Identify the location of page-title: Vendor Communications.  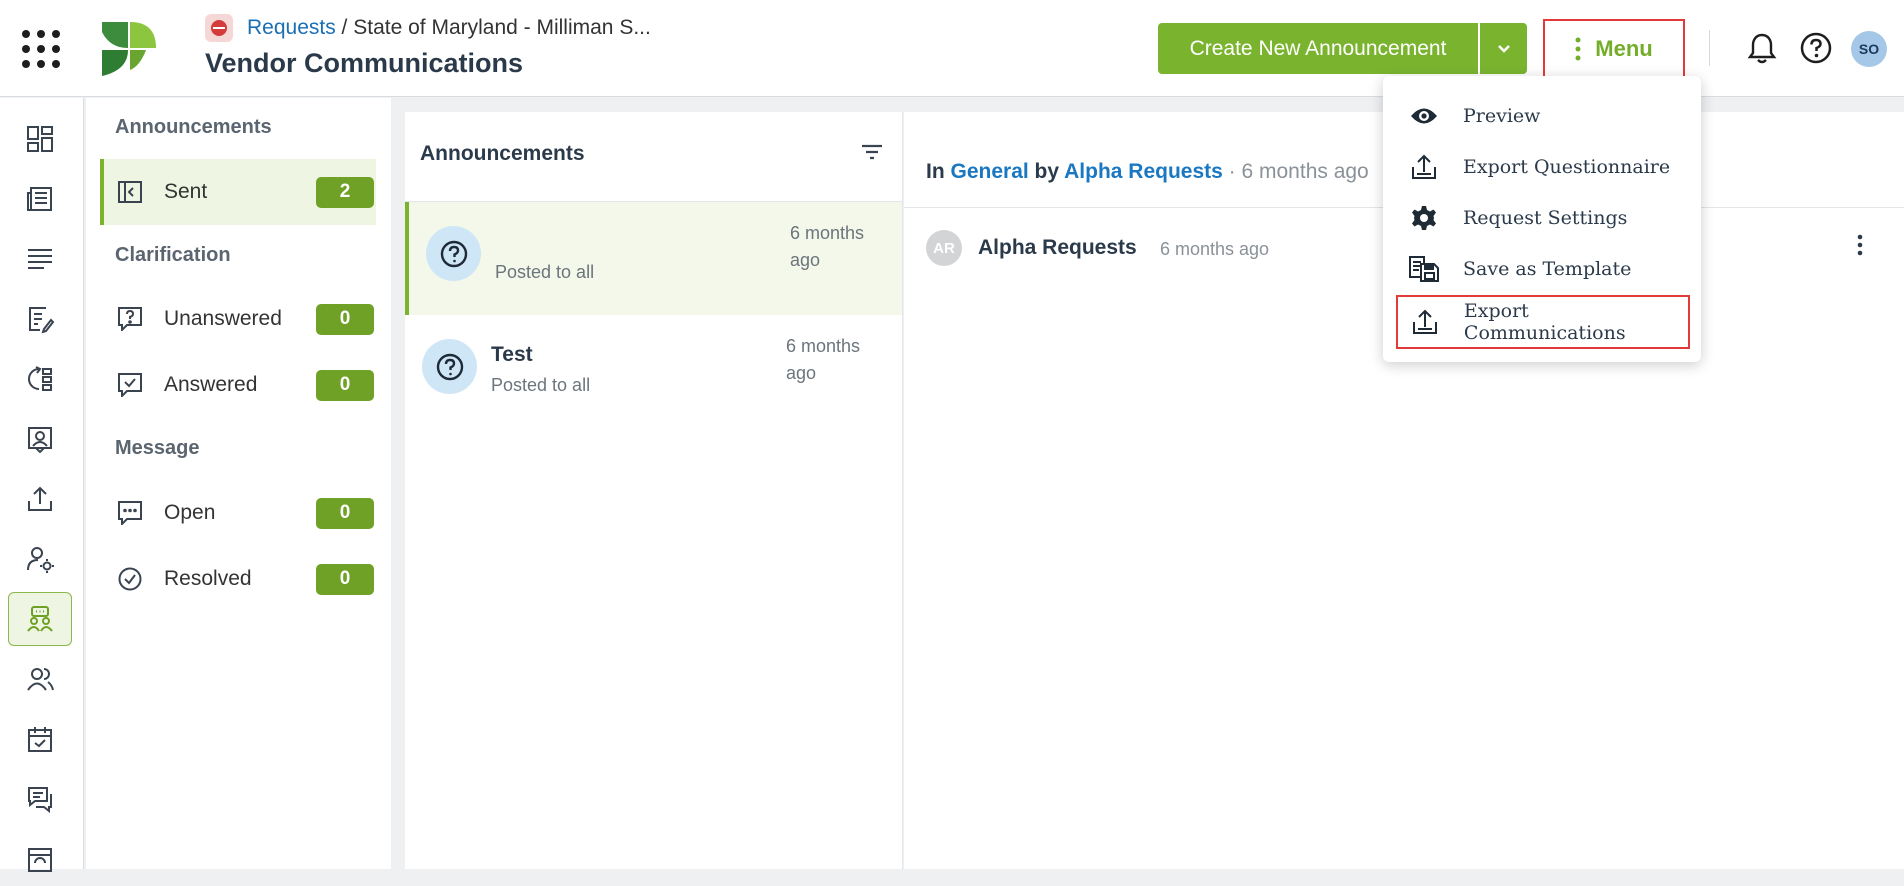
(364, 63).